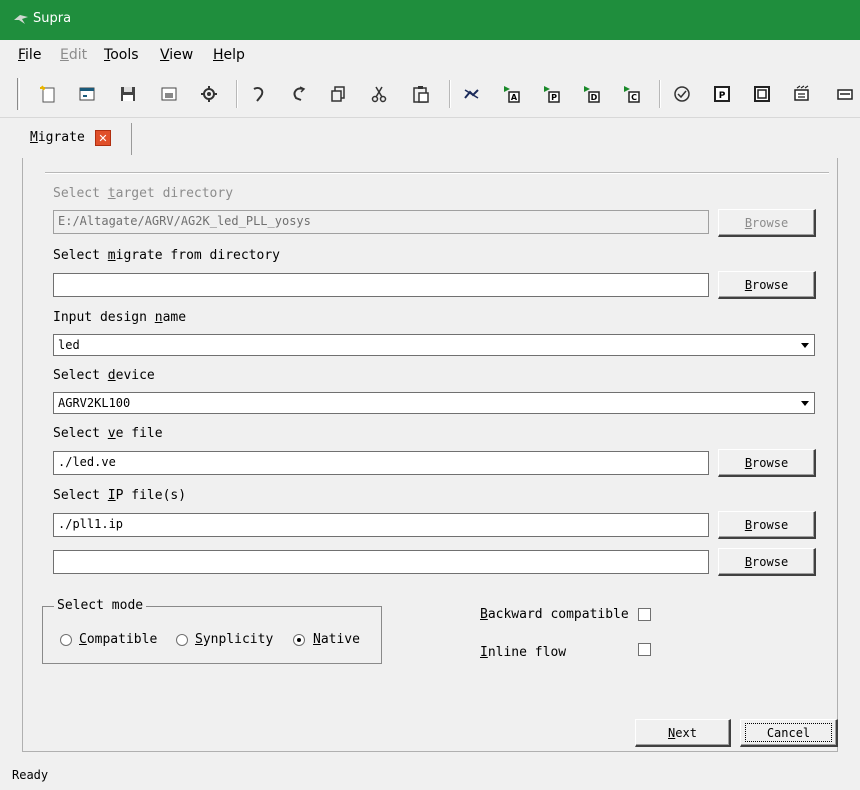  Describe the element at coordinates (104, 375) in the screenshot. I see `device-label: Select device` at that location.